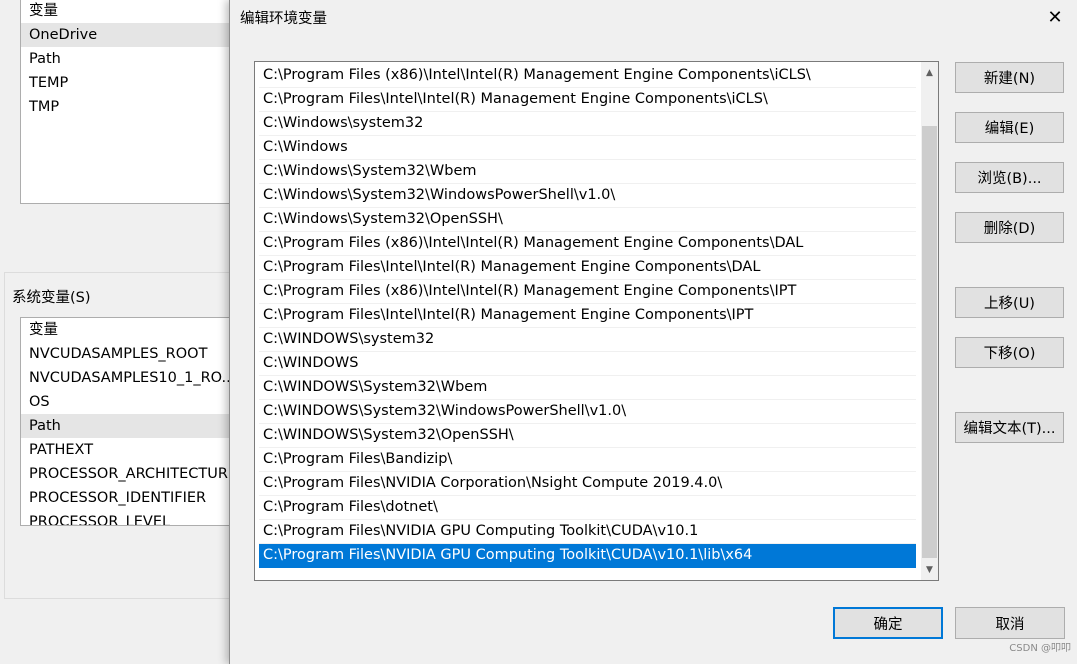 This screenshot has height=664, width=1077. Describe the element at coordinates (1009, 77) in the screenshot. I see `new-button: 新建(N)` at that location.